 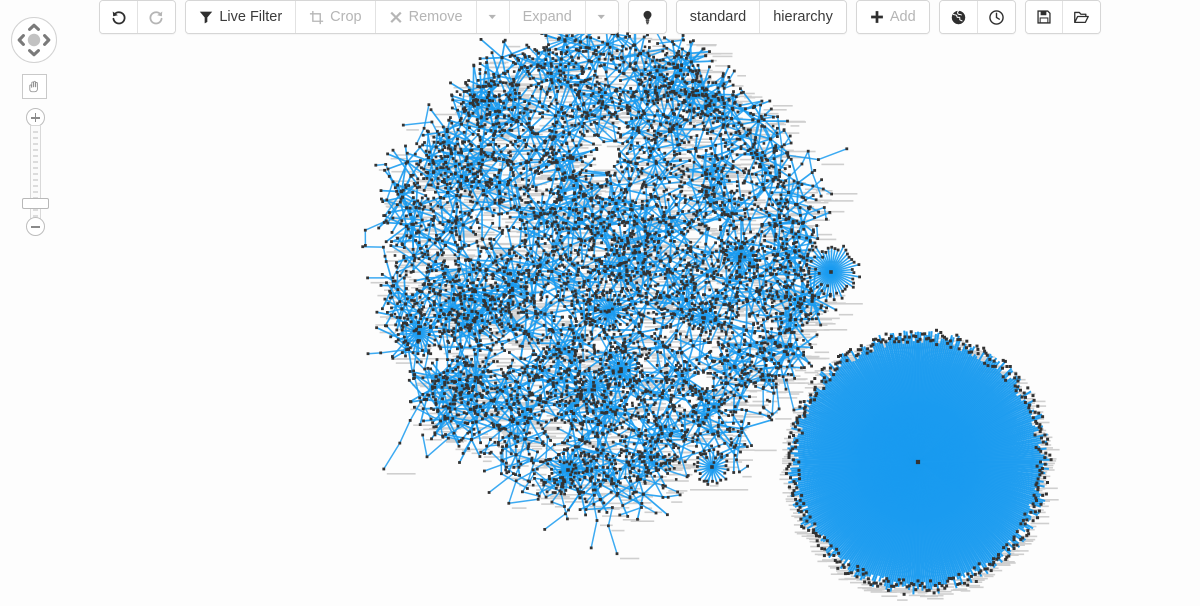 I want to click on live-filter-button: Live Filter, so click(x=241, y=17).